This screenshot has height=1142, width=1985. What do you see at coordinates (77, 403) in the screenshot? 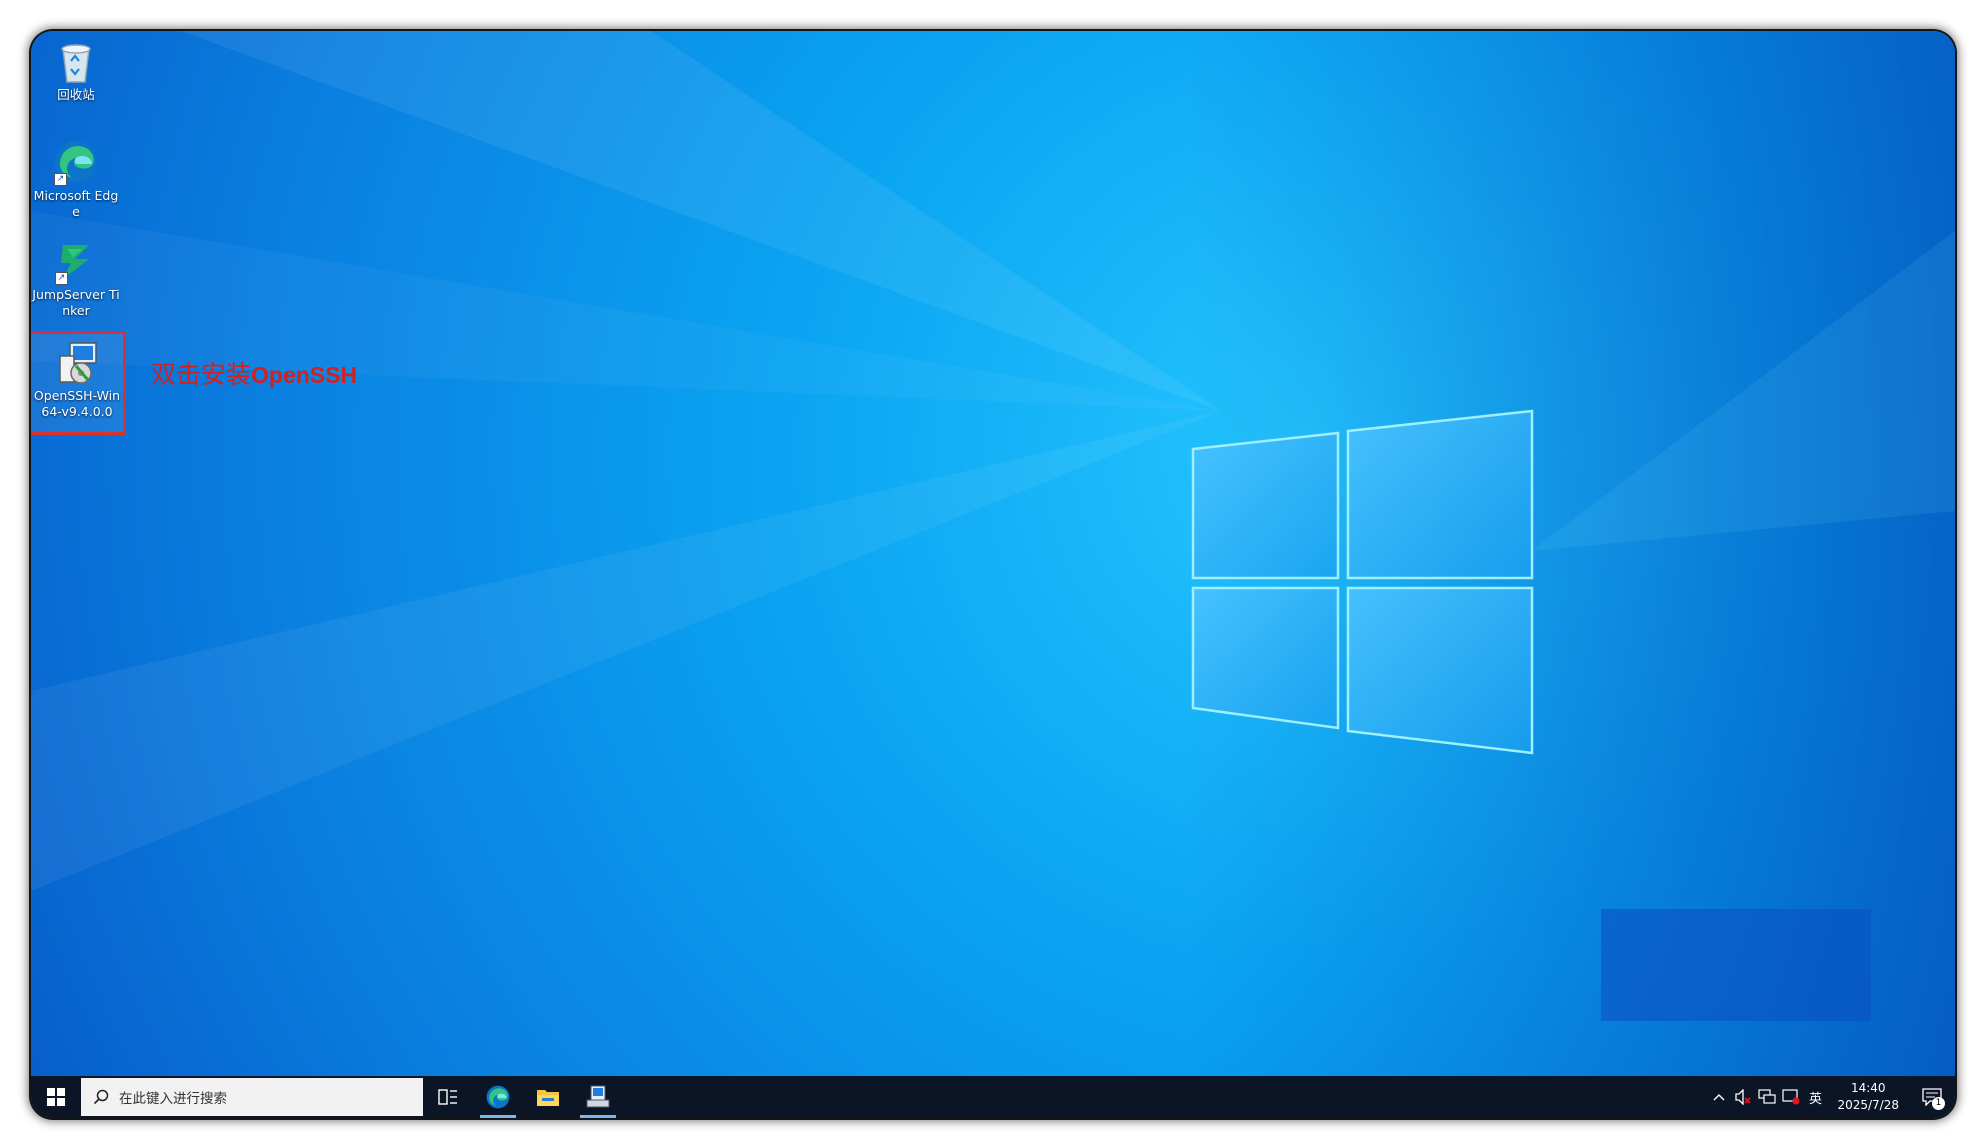
I see `desktop-icon-label: OpenSSH-Win64-v9.4.0.0` at bounding box center [77, 403].